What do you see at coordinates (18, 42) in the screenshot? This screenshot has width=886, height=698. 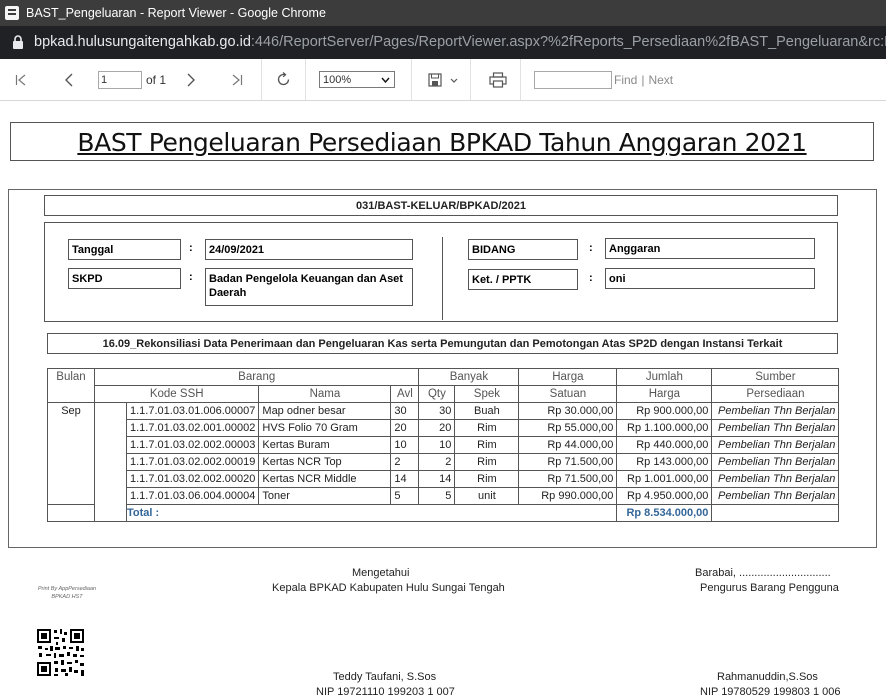 I see `lock-icon` at bounding box center [18, 42].